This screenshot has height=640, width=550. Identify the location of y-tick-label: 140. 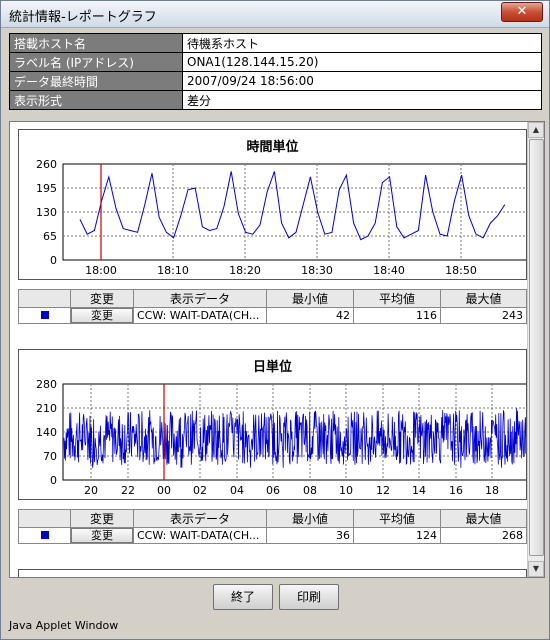
(46, 432).